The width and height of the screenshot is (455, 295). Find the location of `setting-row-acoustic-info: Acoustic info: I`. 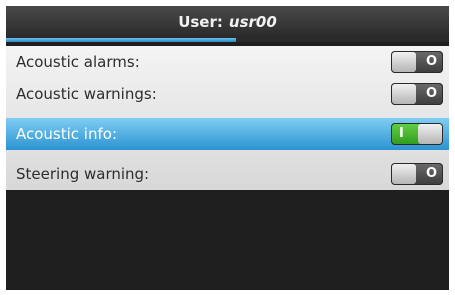

setting-row-acoustic-info: Acoustic info: I is located at coordinates (227, 134).